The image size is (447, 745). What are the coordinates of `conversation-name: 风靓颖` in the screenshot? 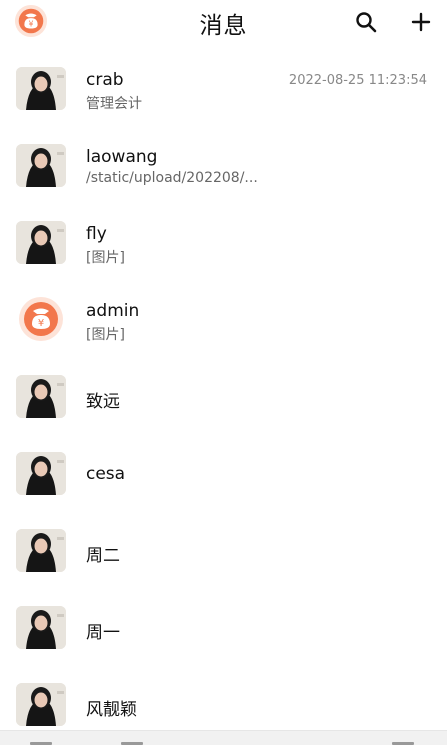 It's located at (111, 710).